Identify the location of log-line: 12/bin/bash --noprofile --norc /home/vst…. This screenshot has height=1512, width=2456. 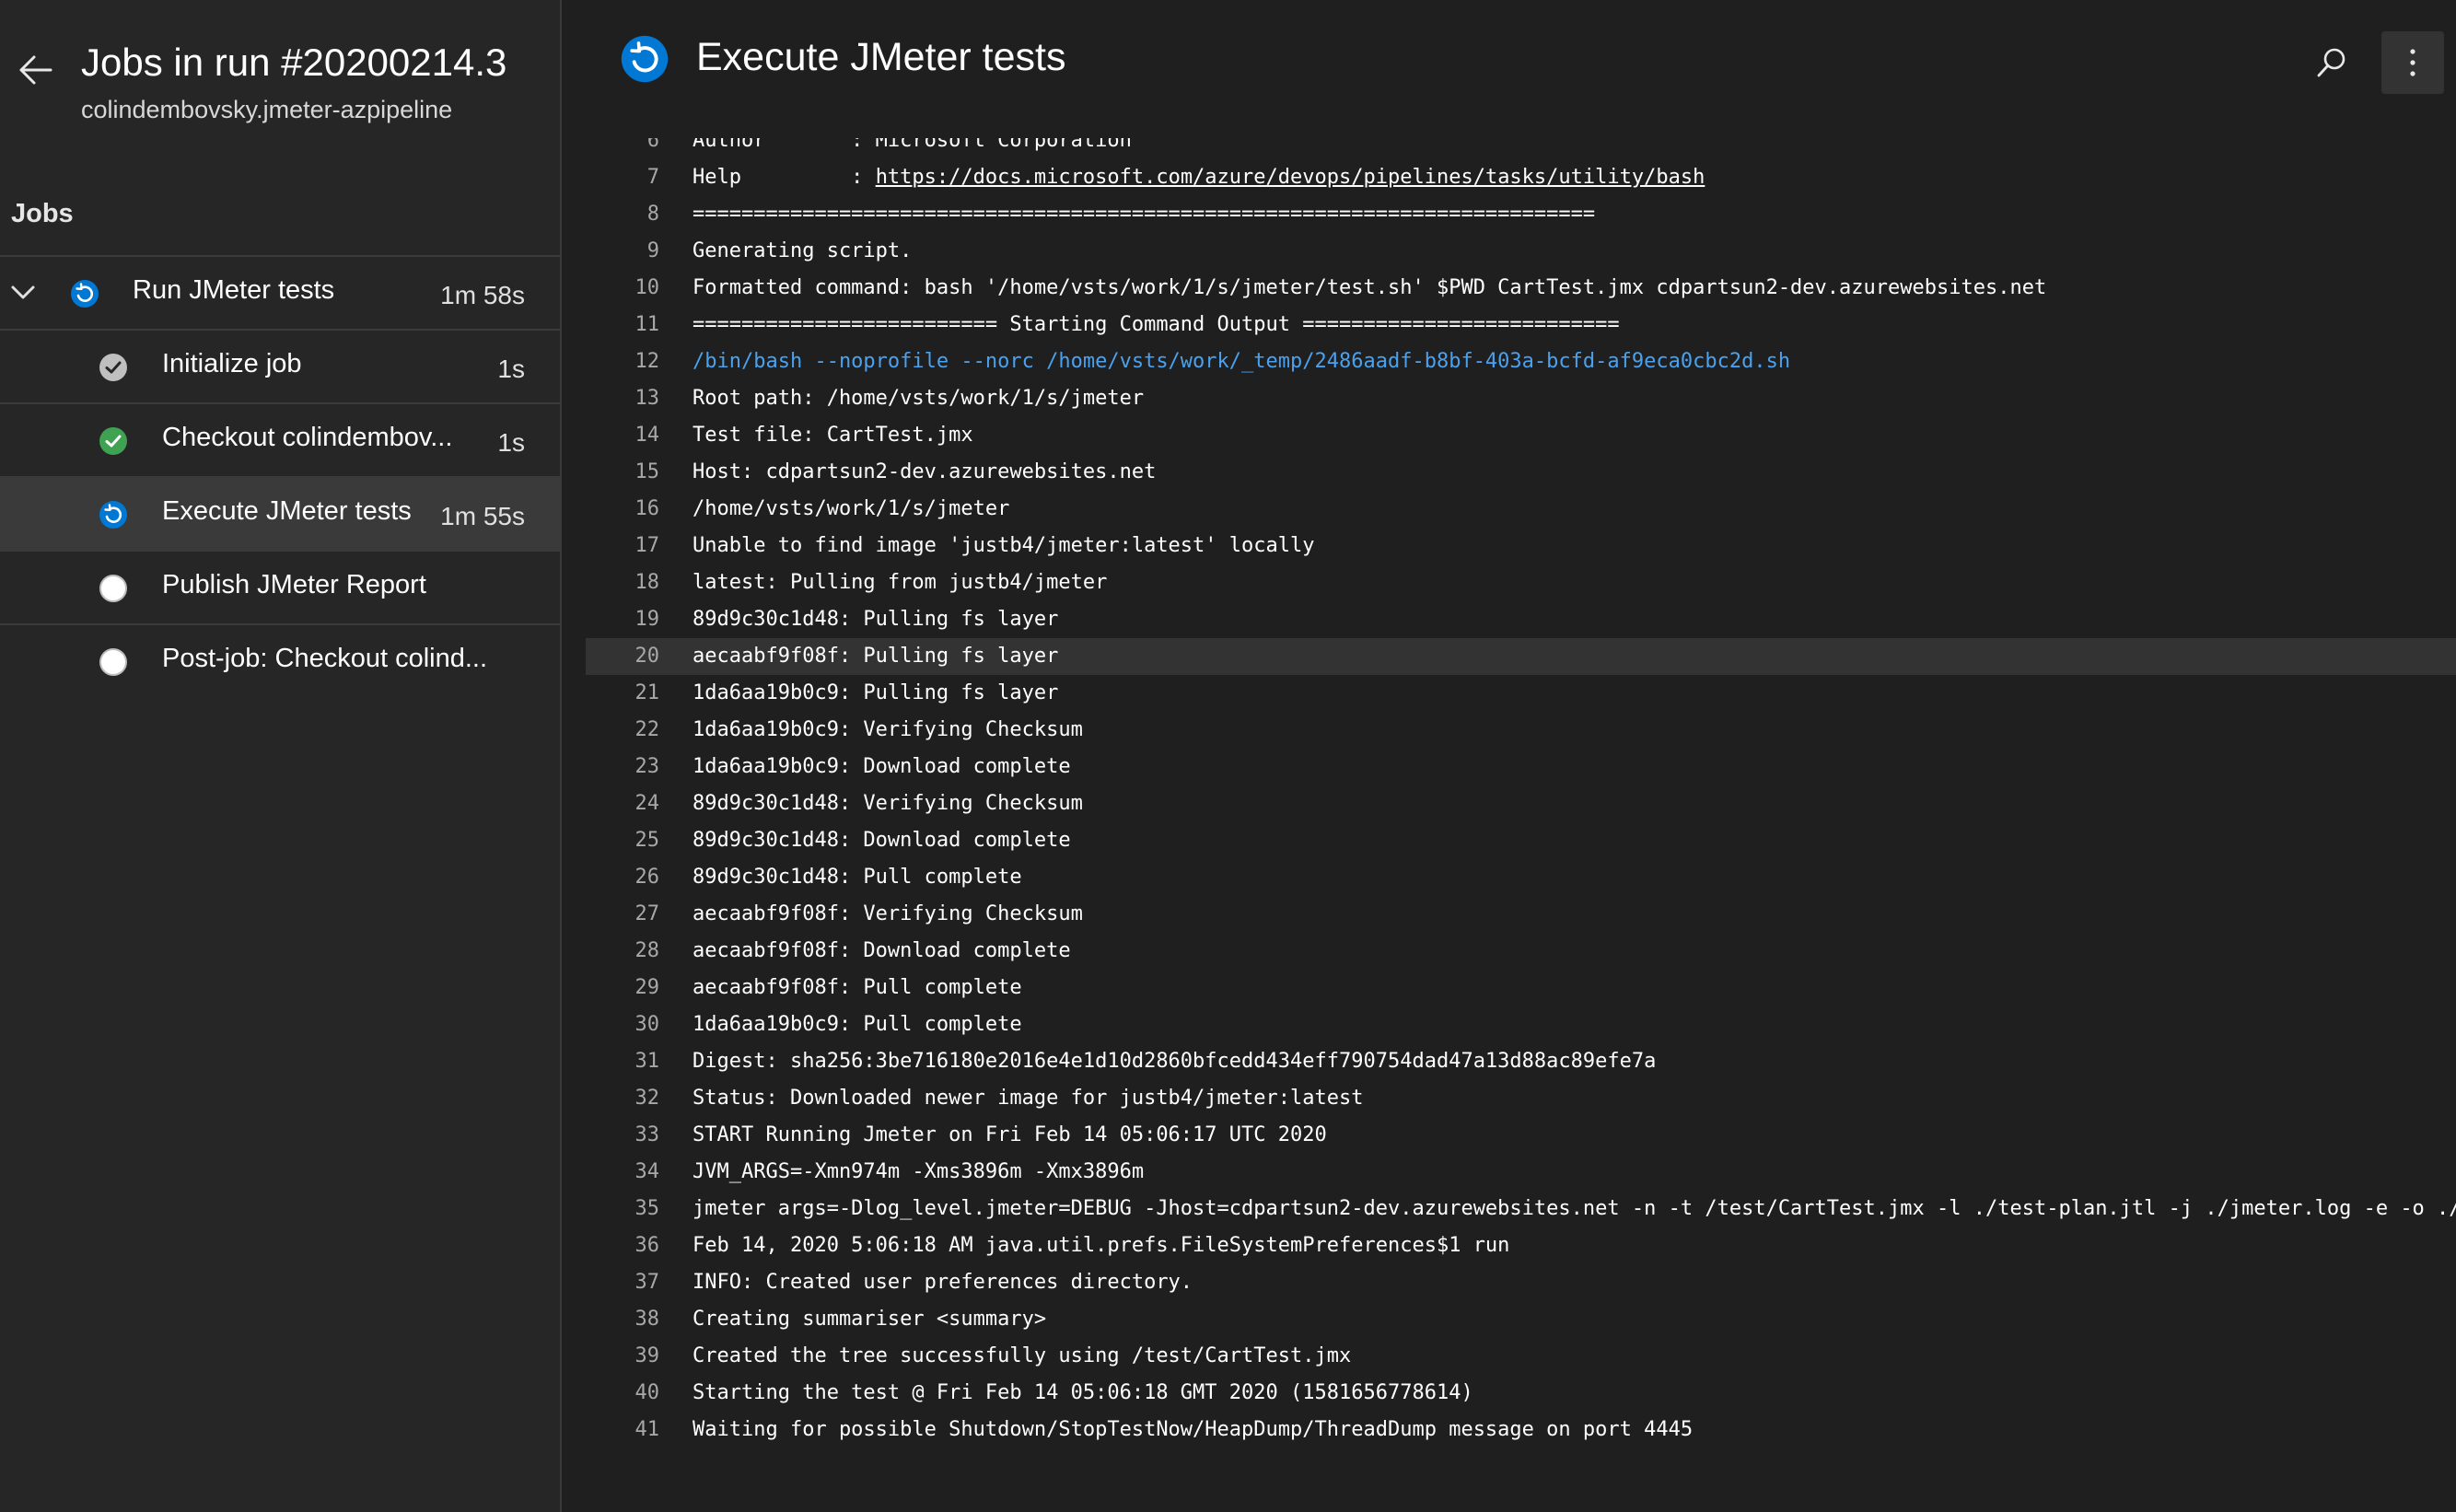
(1521, 361).